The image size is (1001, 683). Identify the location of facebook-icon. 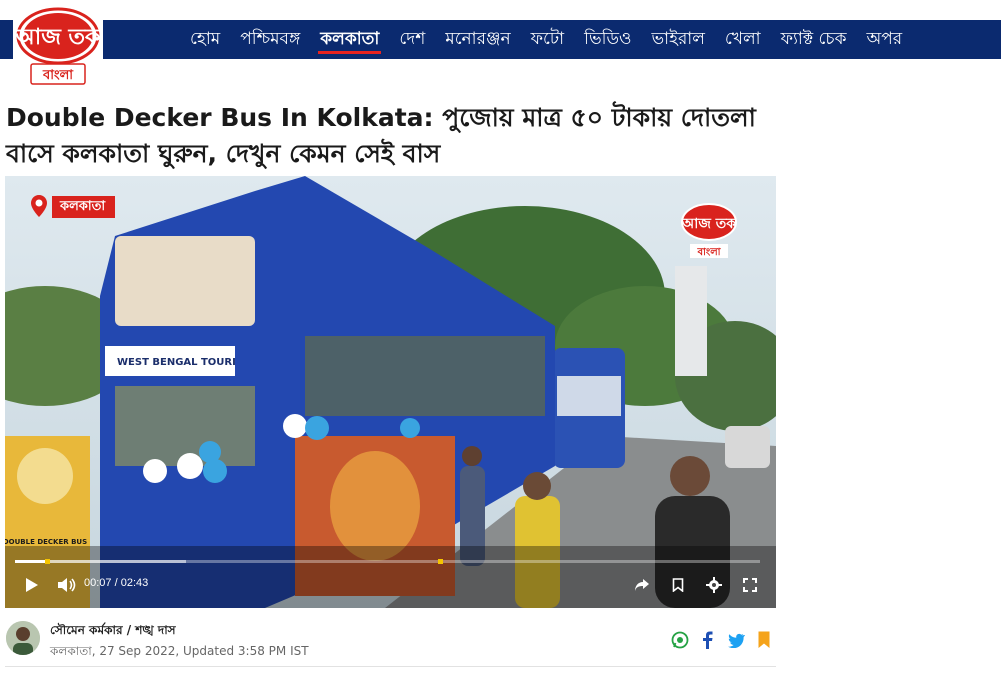
(708, 640).